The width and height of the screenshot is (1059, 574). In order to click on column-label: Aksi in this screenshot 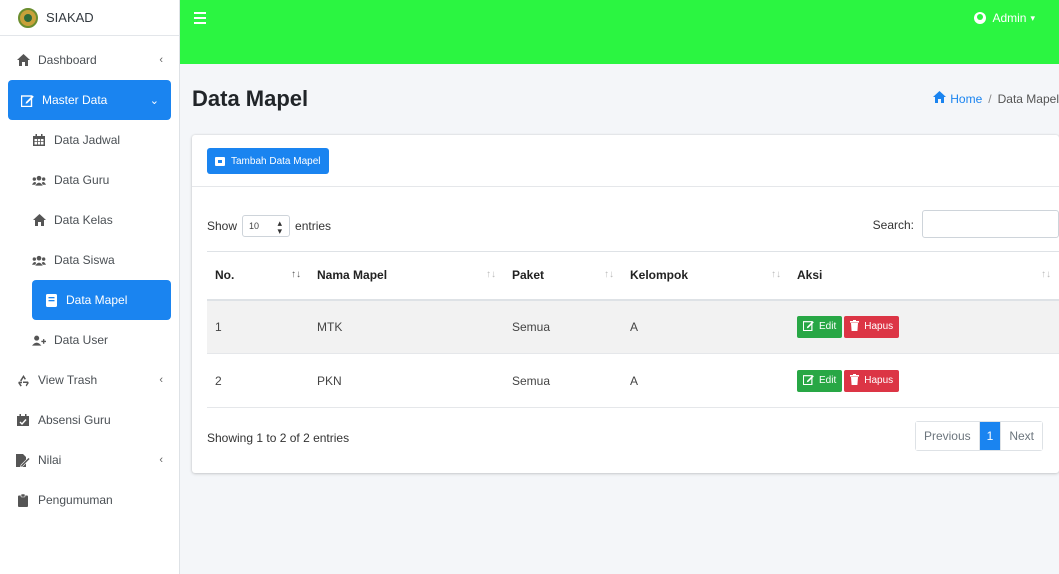, I will do `click(810, 275)`.